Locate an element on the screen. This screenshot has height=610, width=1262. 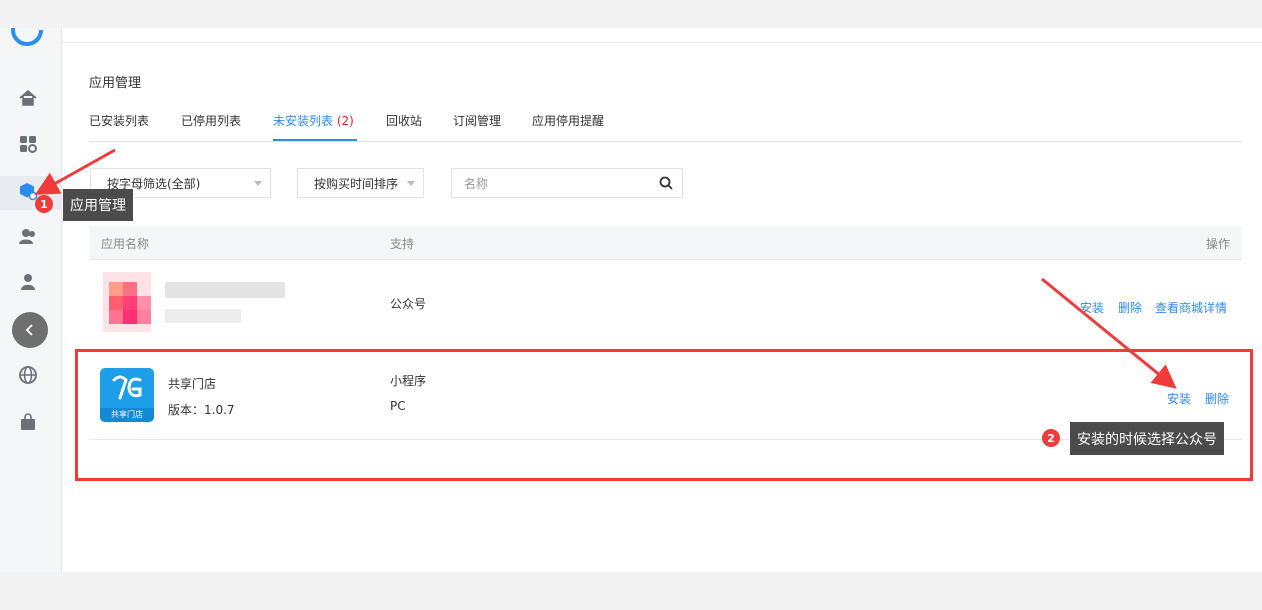
chevron-left-icon is located at coordinates (29, 330).